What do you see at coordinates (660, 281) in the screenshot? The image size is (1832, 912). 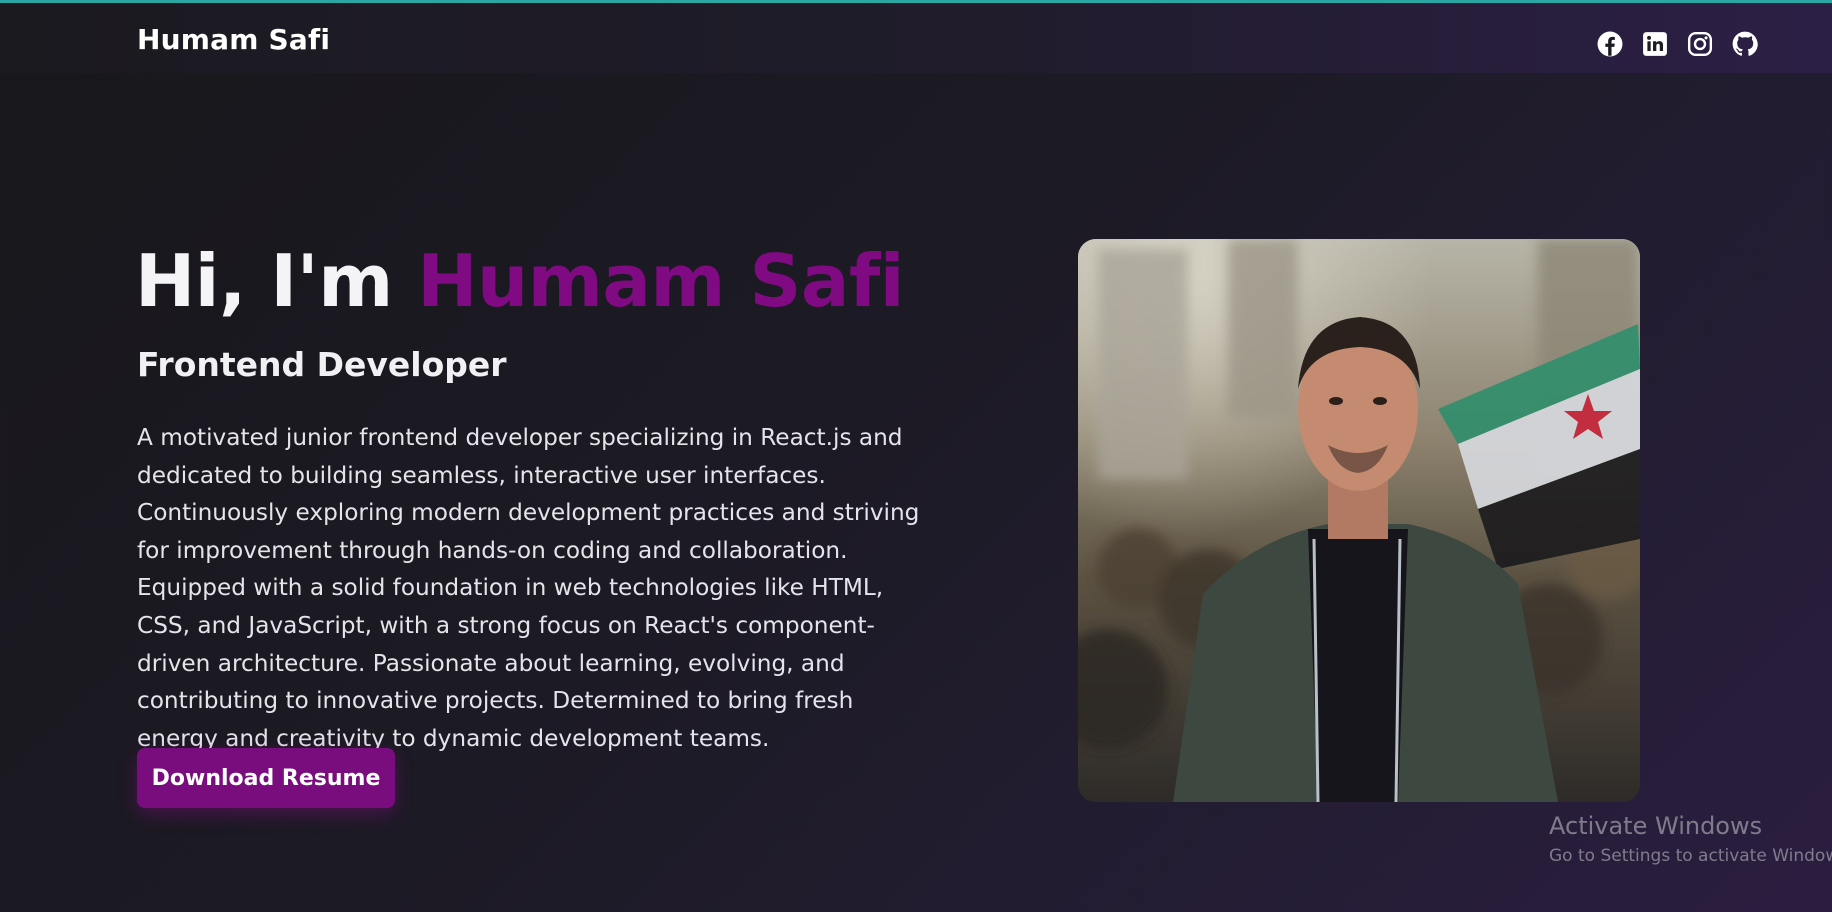 I see `hero-name: Humam Safi` at bounding box center [660, 281].